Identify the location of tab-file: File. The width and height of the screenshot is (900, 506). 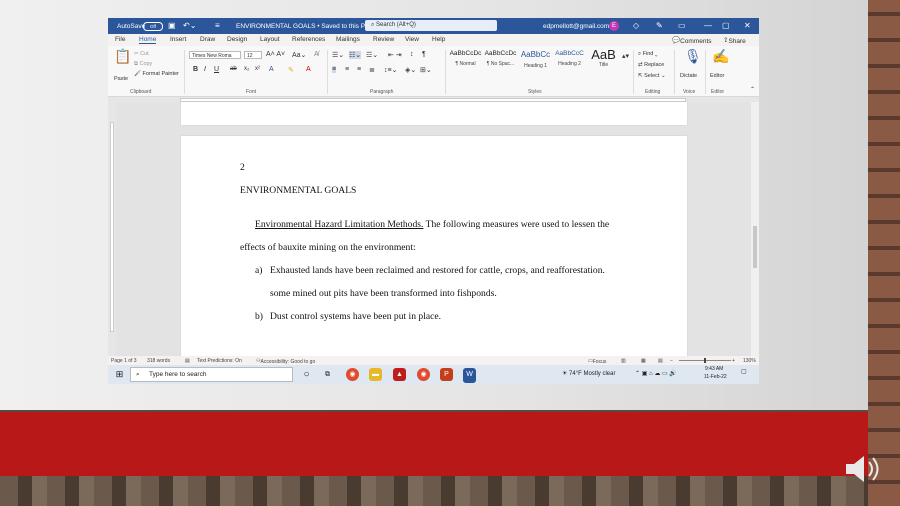
(120, 39).